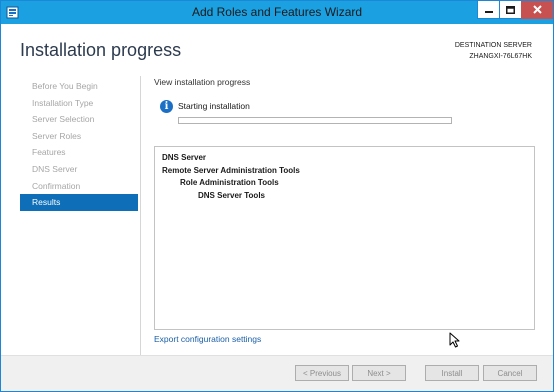 Image resolution: width=554 pixels, height=392 pixels. Describe the element at coordinates (229, 182) in the screenshot. I see `result-item-role-admin-tools: Role Administration Tools` at that location.